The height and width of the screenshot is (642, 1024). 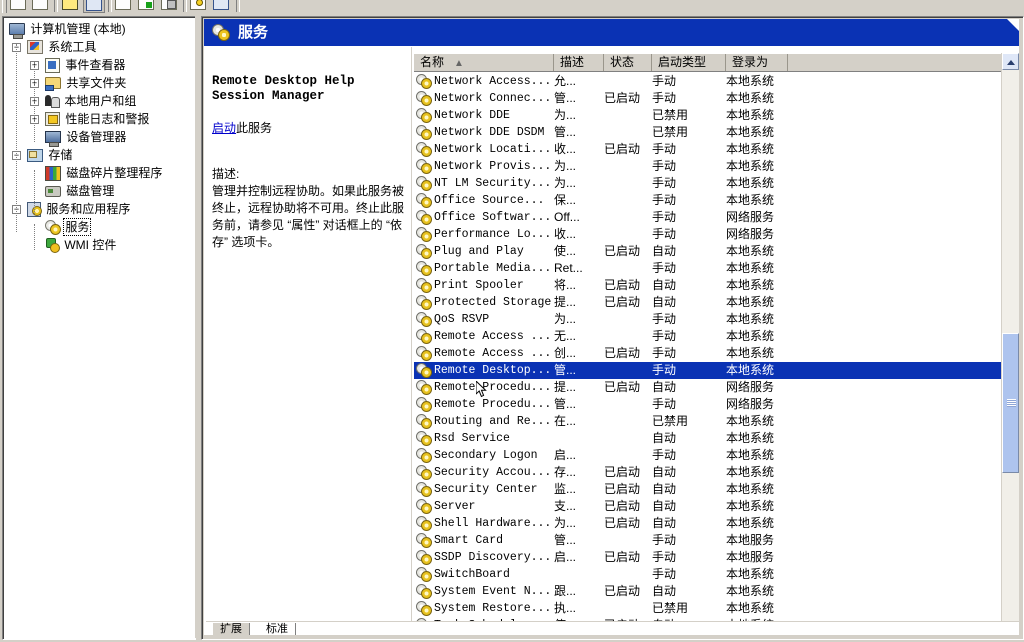 I want to click on tree-item-label: 存储, so click(x=60, y=155).